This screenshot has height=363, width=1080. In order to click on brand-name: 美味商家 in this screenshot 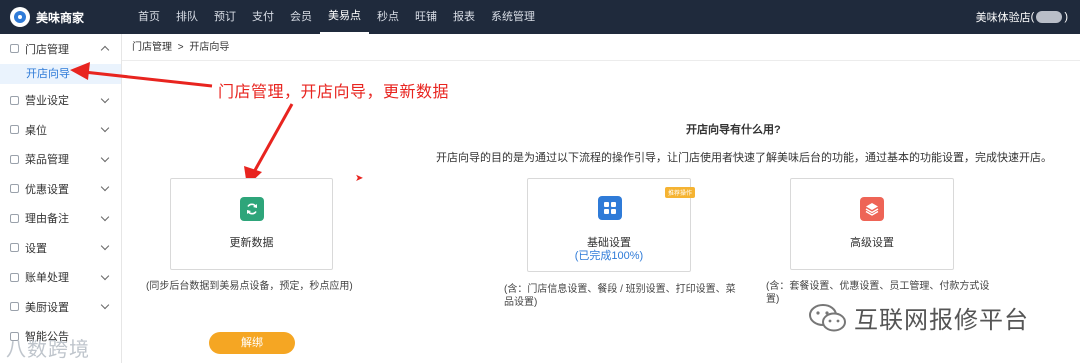, I will do `click(60, 17)`.